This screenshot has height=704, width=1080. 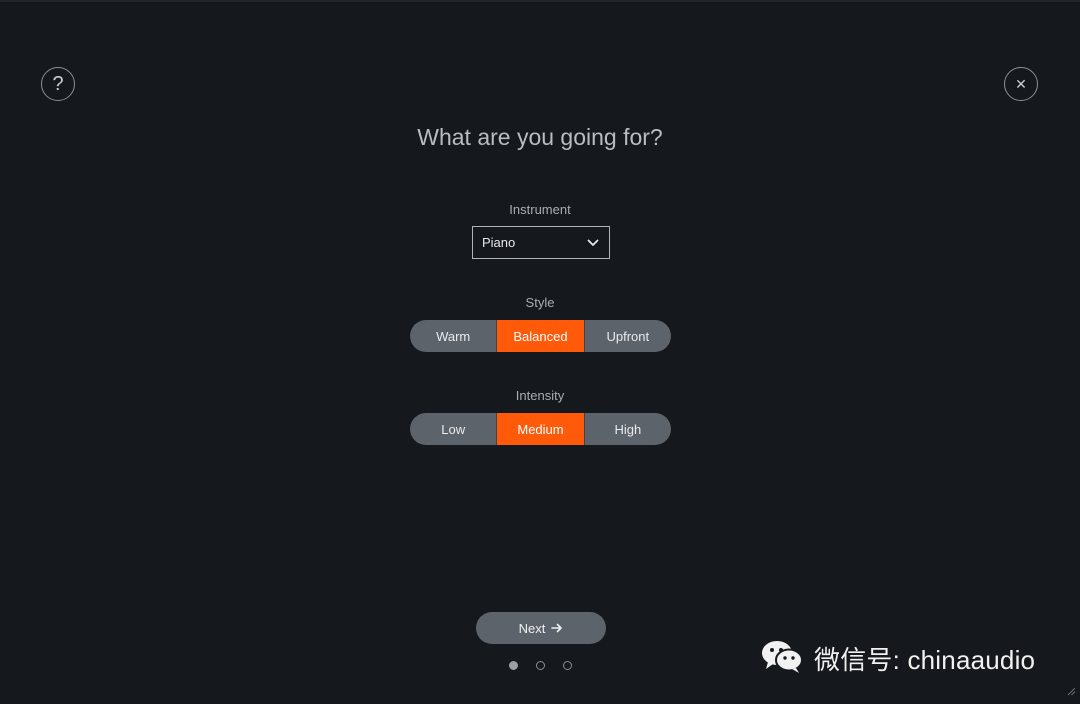 What do you see at coordinates (782, 658) in the screenshot?
I see `wechat-logo-icon` at bounding box center [782, 658].